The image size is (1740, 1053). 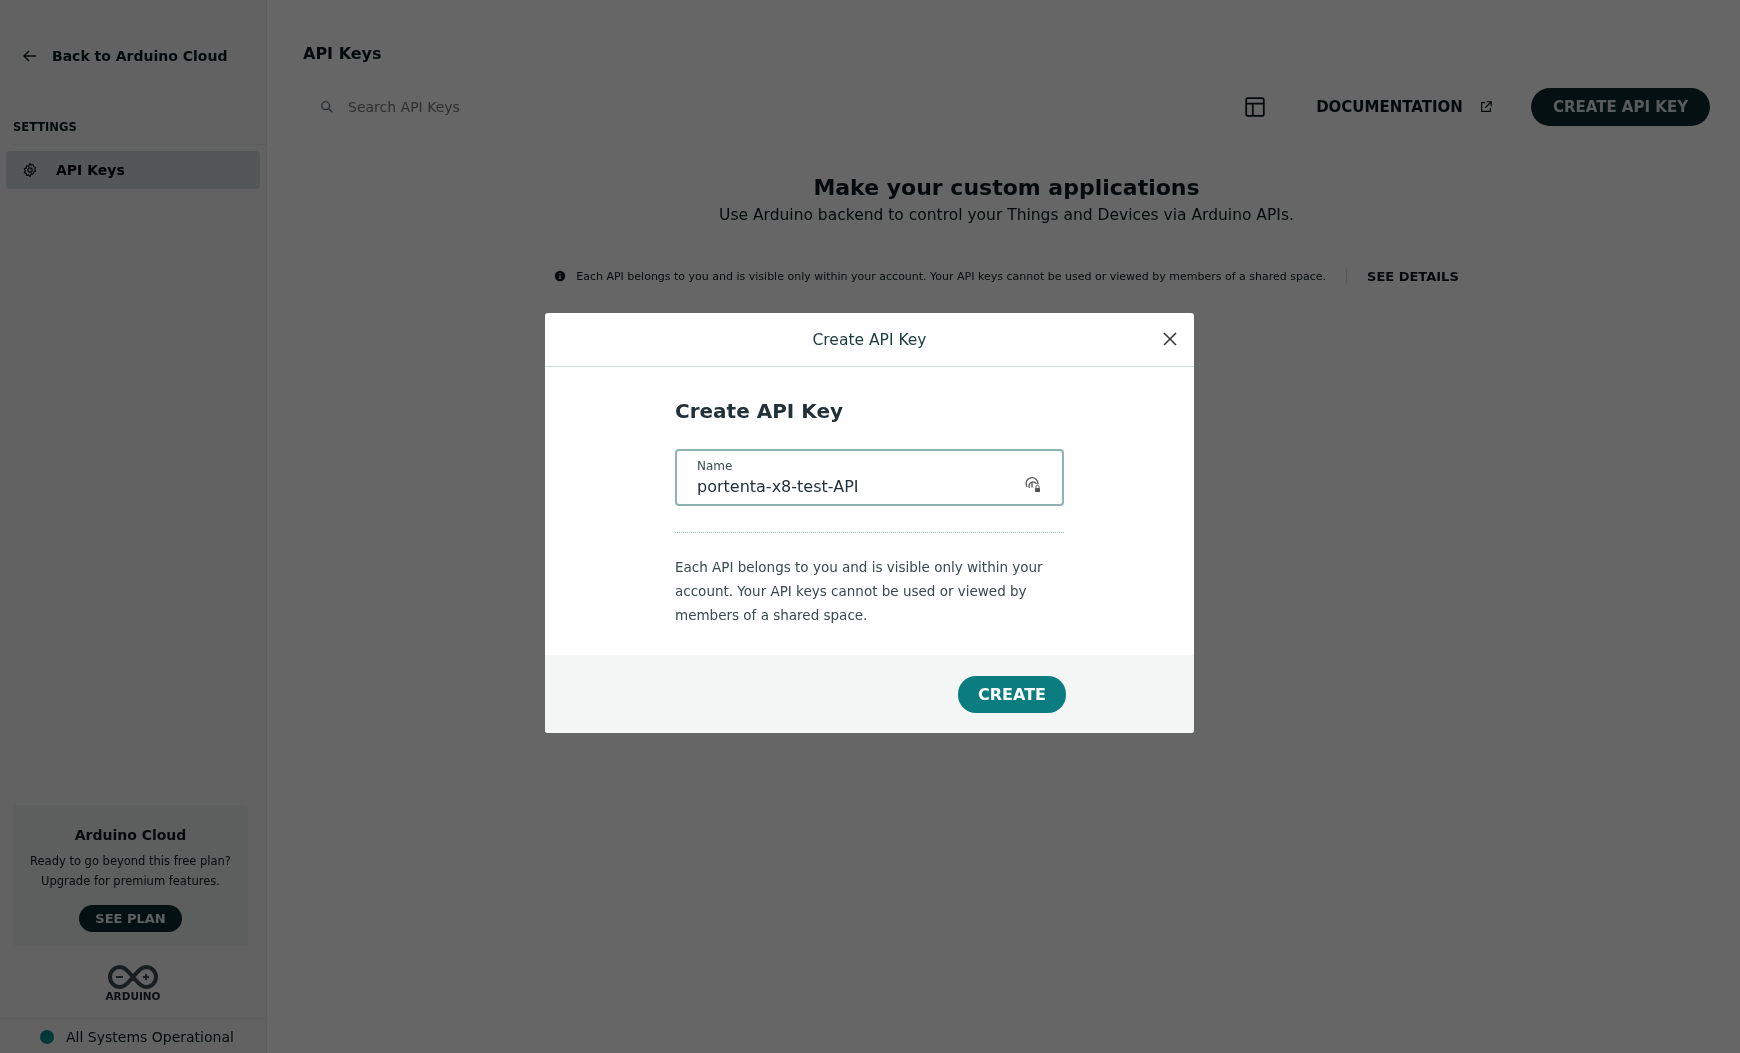 I want to click on sidebar-item: API Keys, so click(x=133, y=170).